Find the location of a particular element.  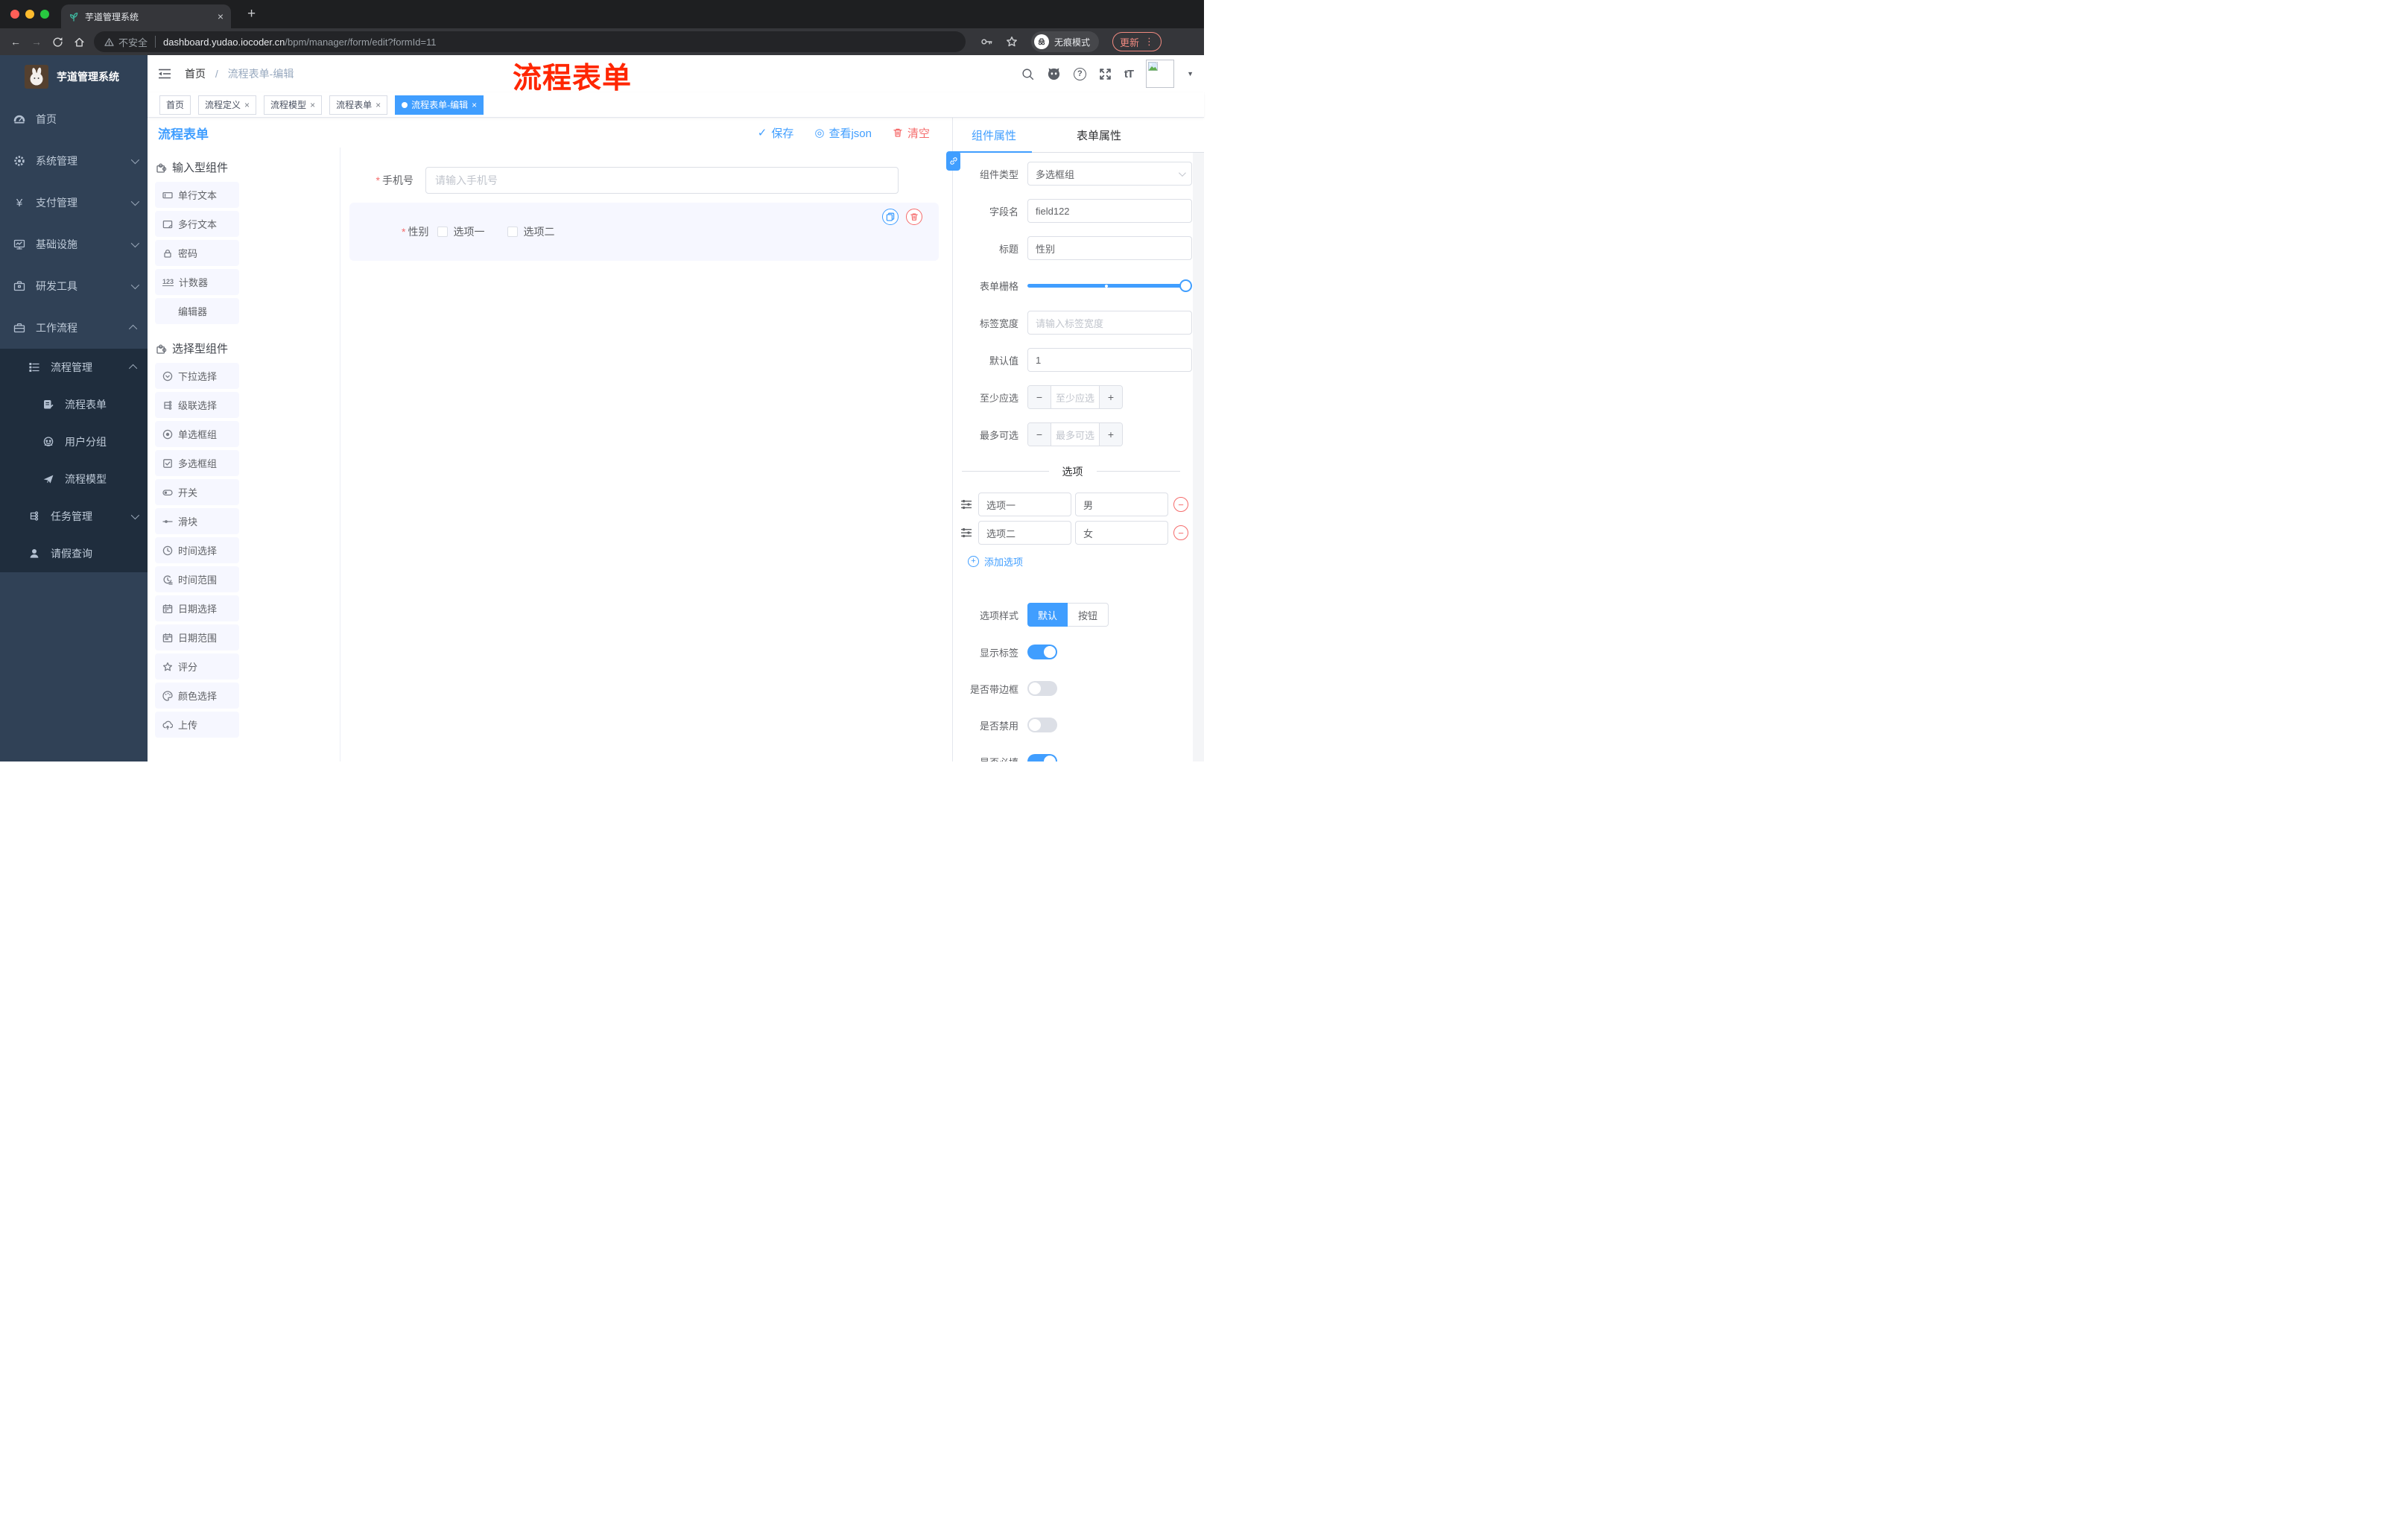

github-icon is located at coordinates (1054, 74).